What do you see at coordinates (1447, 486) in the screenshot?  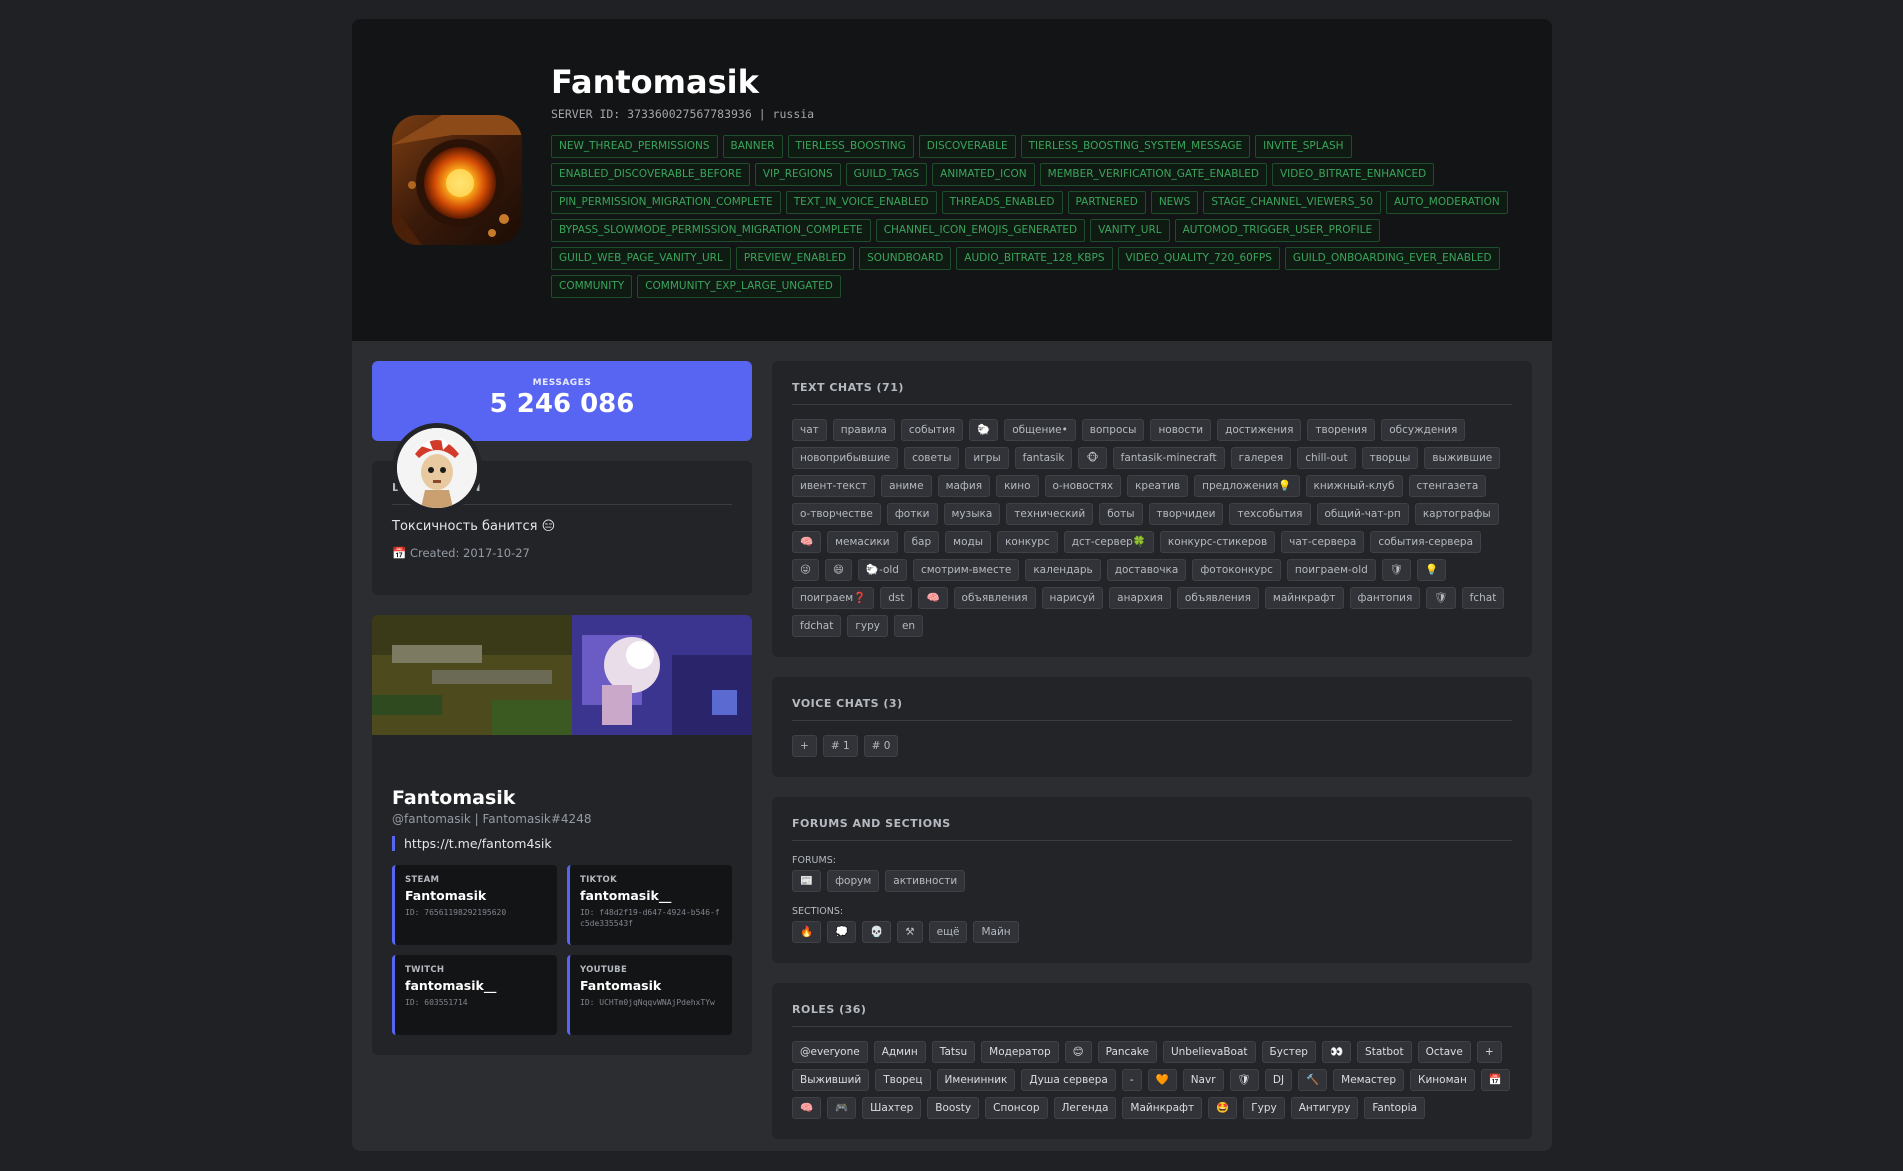 I see `text-channel-chip: стенгазета` at bounding box center [1447, 486].